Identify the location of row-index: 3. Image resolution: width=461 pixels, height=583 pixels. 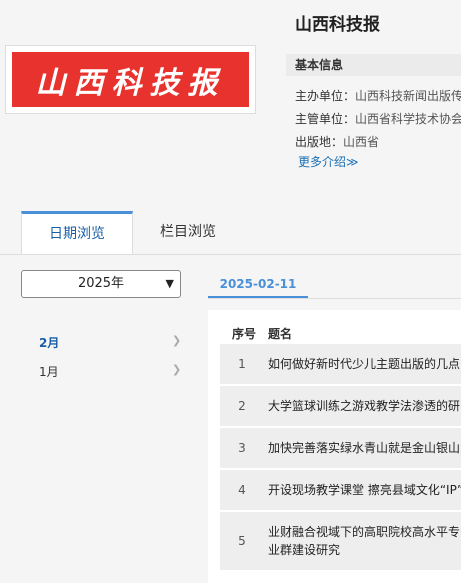
(242, 448).